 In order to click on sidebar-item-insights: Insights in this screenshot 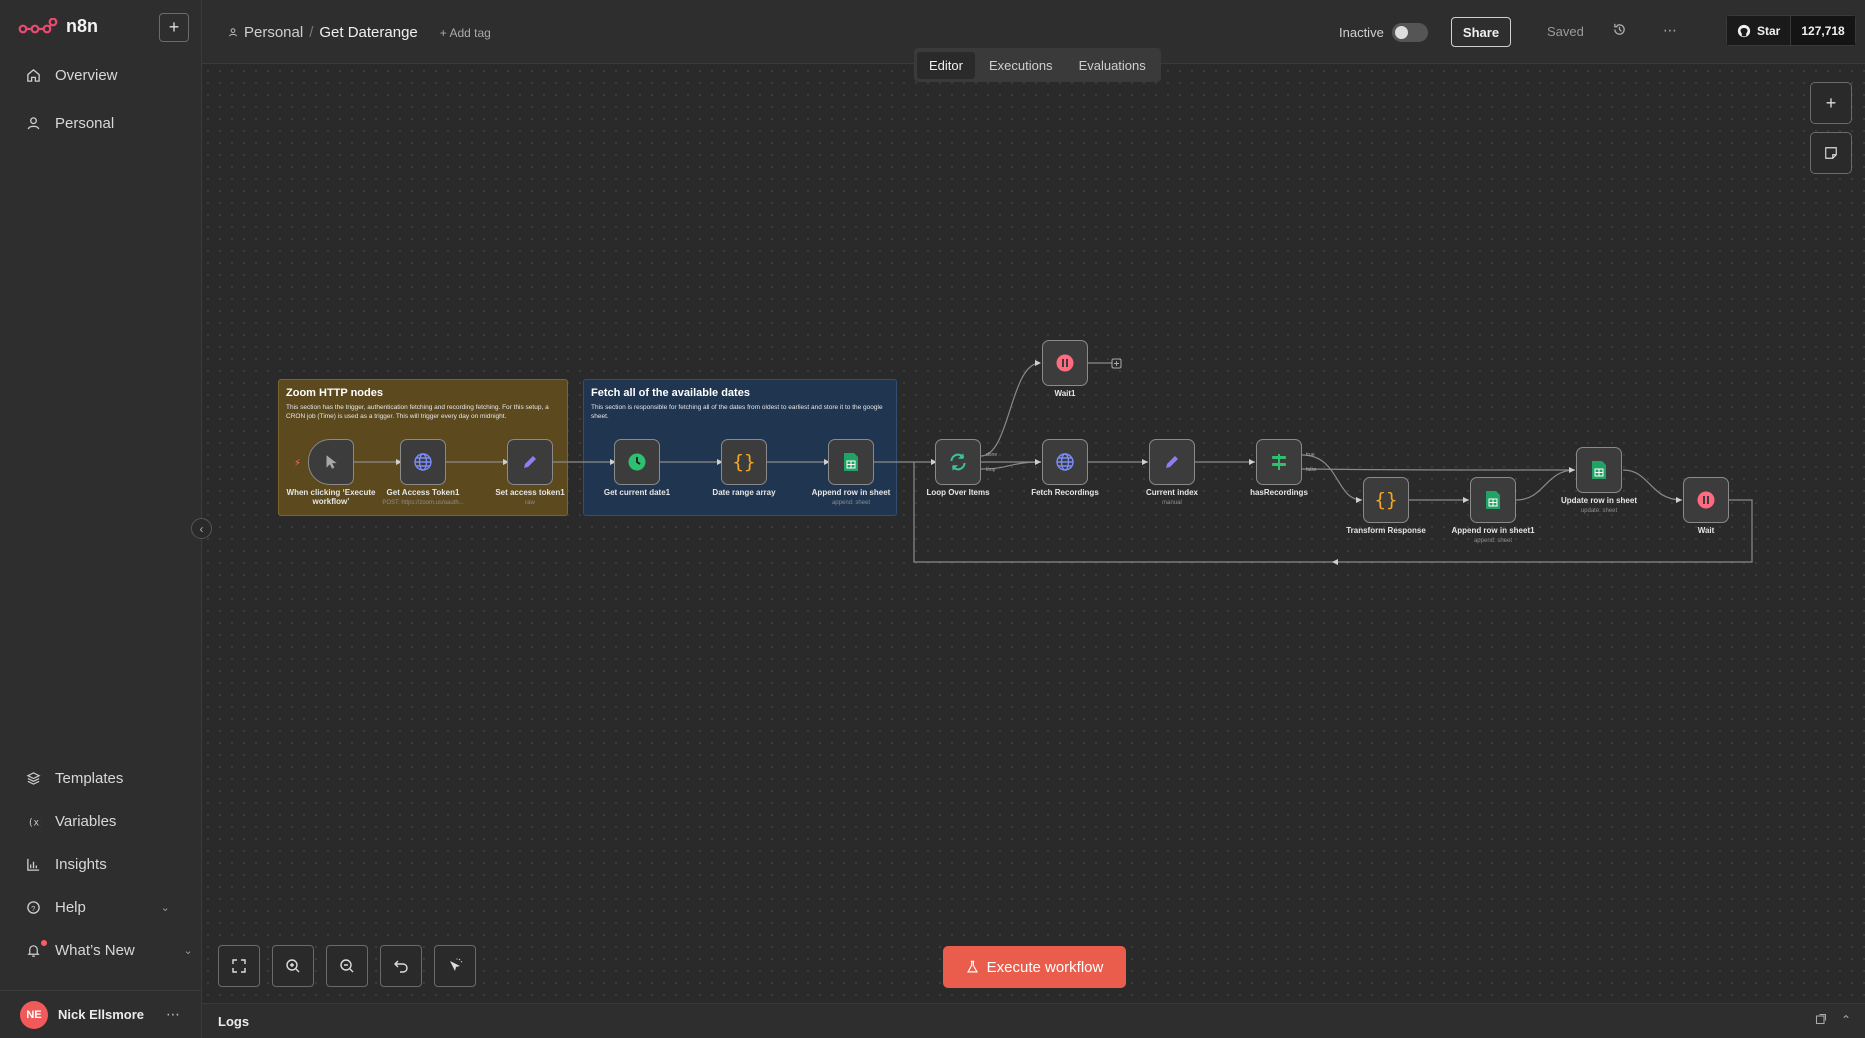, I will do `click(66, 864)`.